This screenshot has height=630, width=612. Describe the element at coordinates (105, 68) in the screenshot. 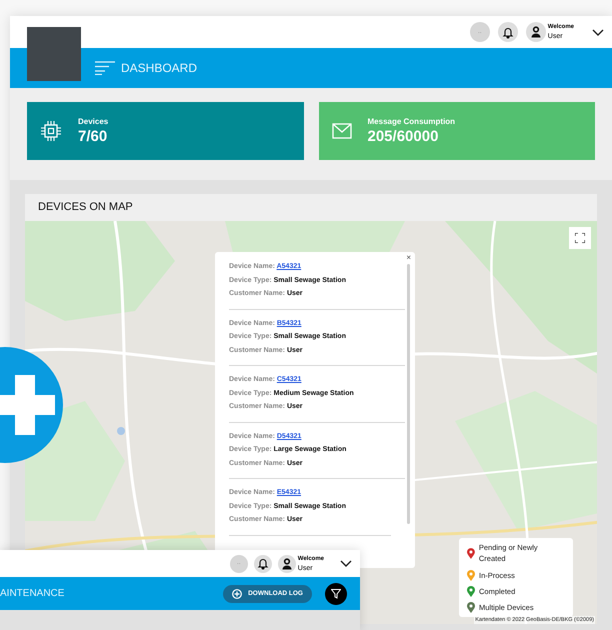

I see `menu-icon` at that location.